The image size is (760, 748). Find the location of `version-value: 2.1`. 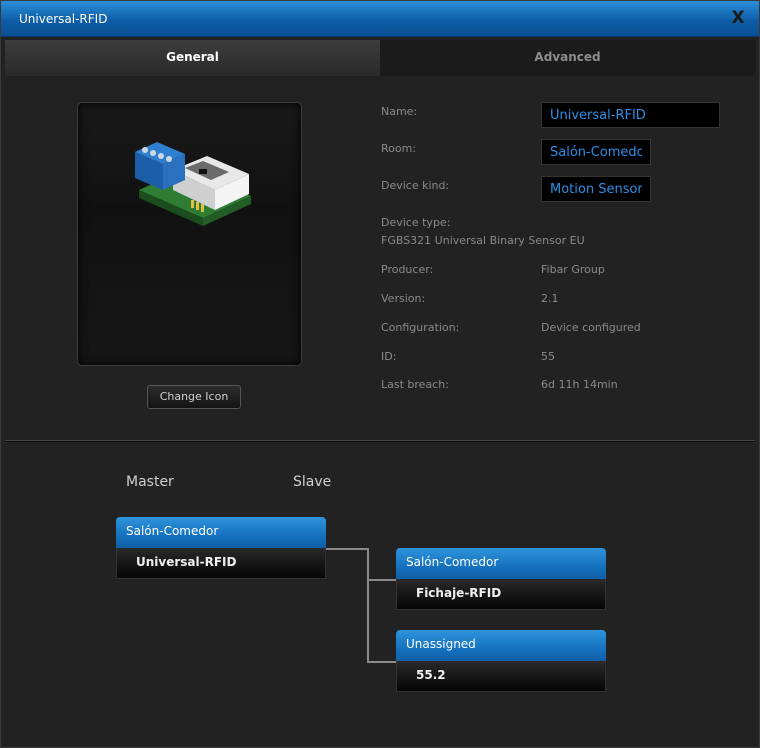

version-value: 2.1 is located at coordinates (550, 298).